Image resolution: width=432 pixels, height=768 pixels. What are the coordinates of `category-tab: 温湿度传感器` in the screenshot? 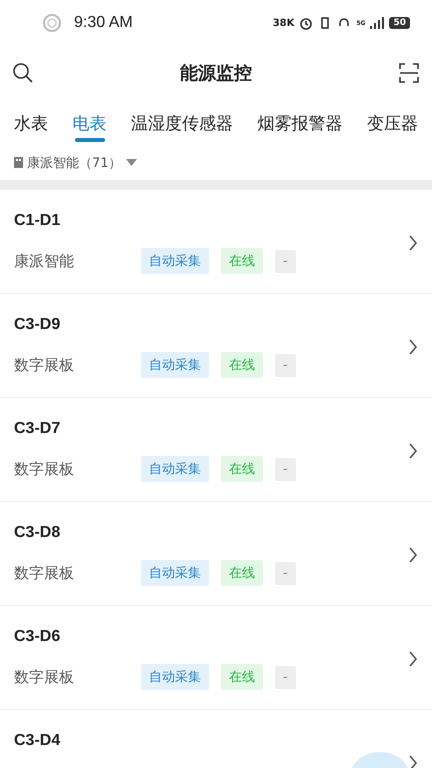 It's located at (182, 122).